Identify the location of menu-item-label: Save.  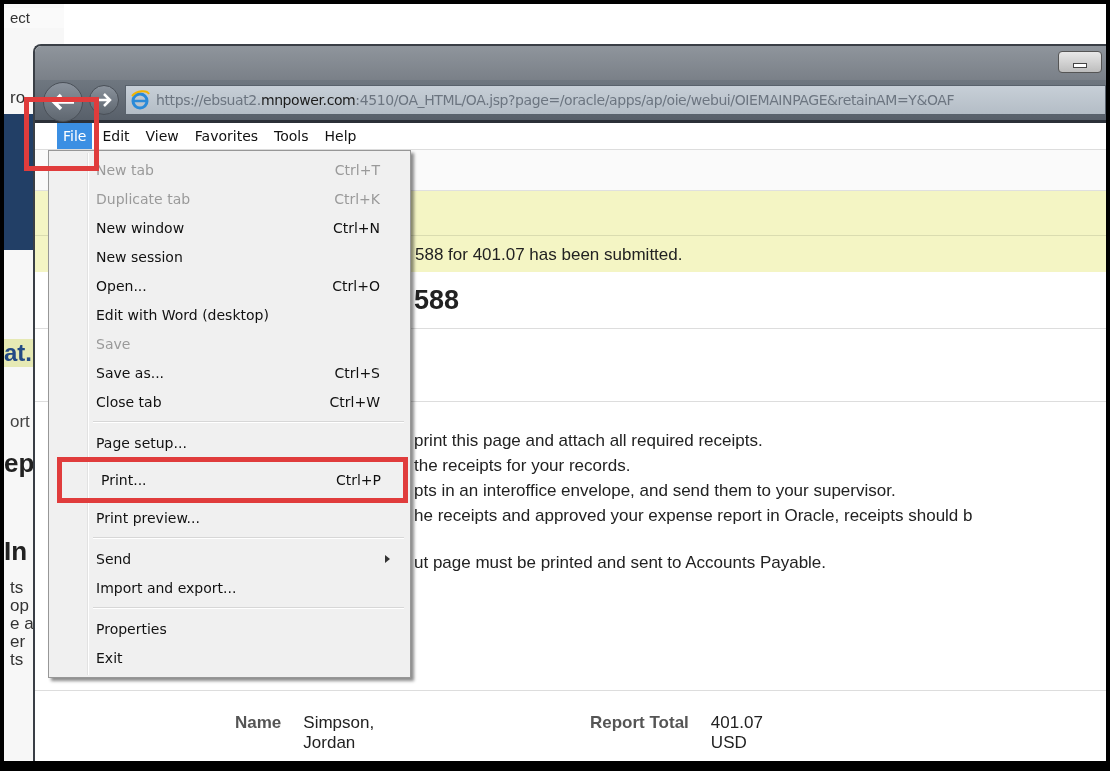
(114, 343).